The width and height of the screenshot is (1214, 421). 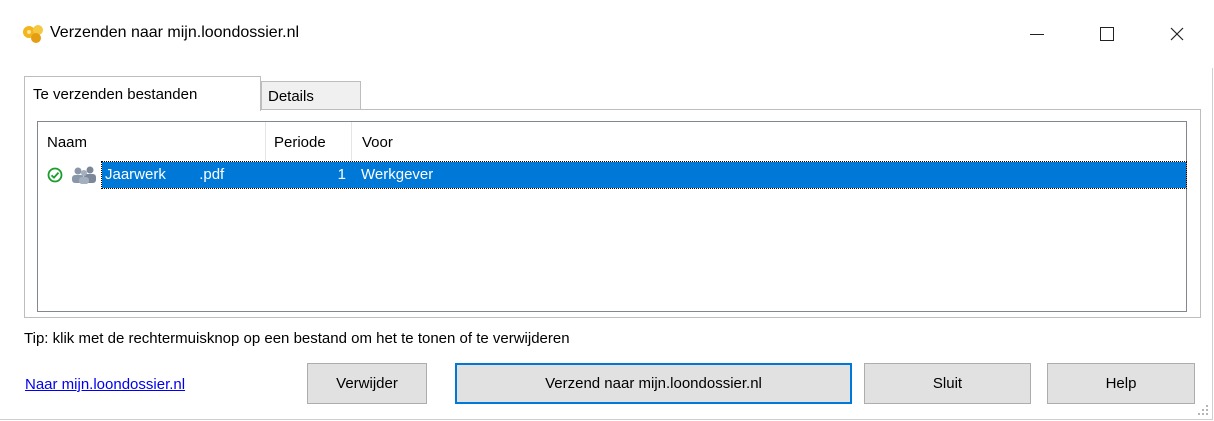 I want to click on tab-details: Details, so click(x=311, y=95).